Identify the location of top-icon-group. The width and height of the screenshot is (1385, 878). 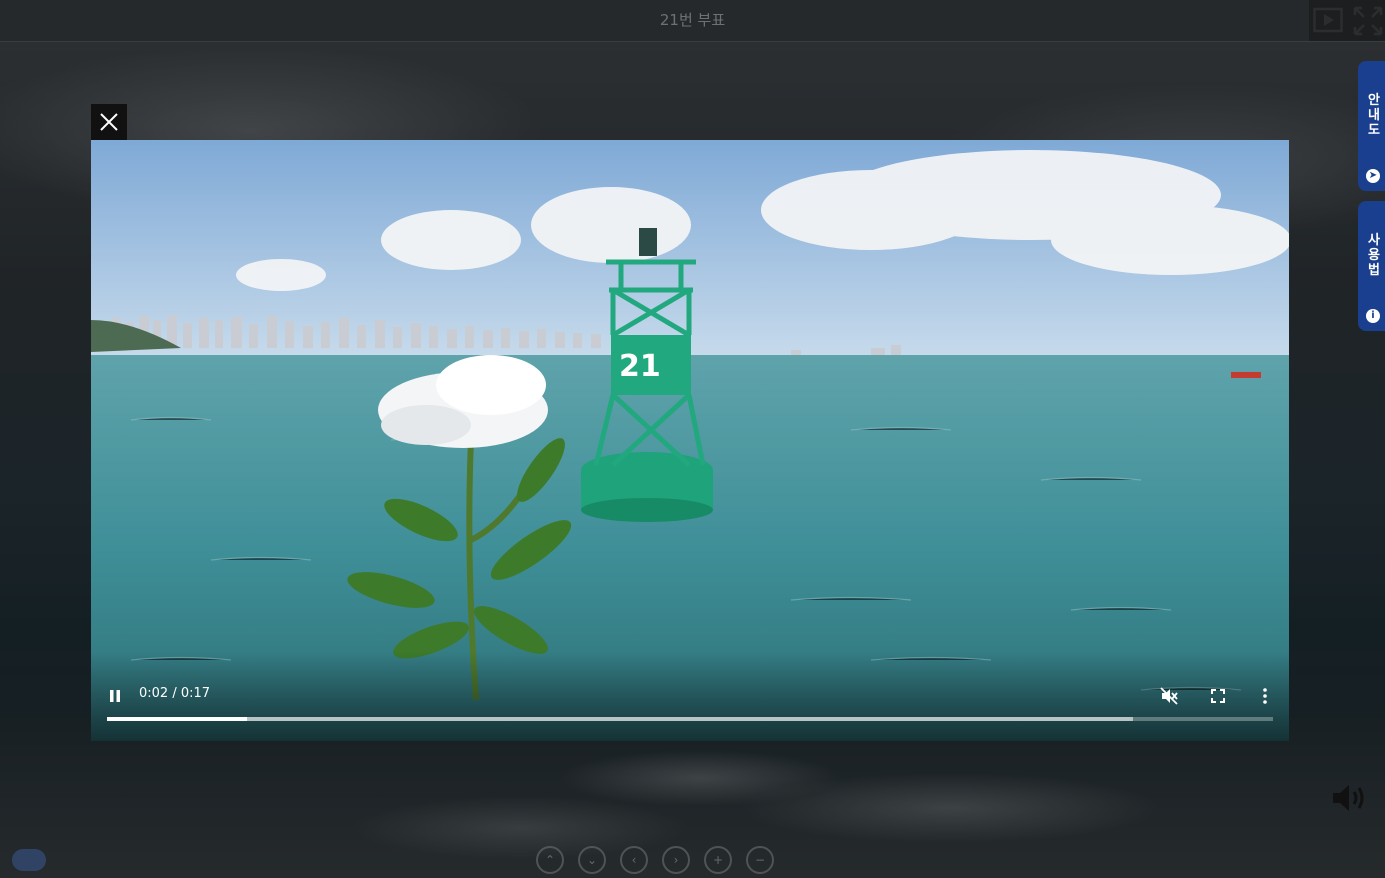
(1347, 20).